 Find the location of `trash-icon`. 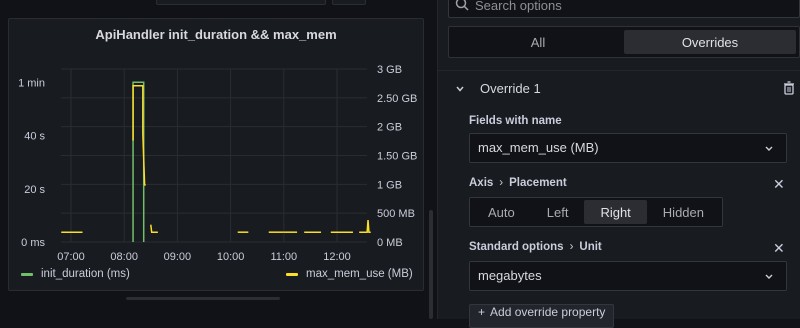

trash-icon is located at coordinates (789, 88).